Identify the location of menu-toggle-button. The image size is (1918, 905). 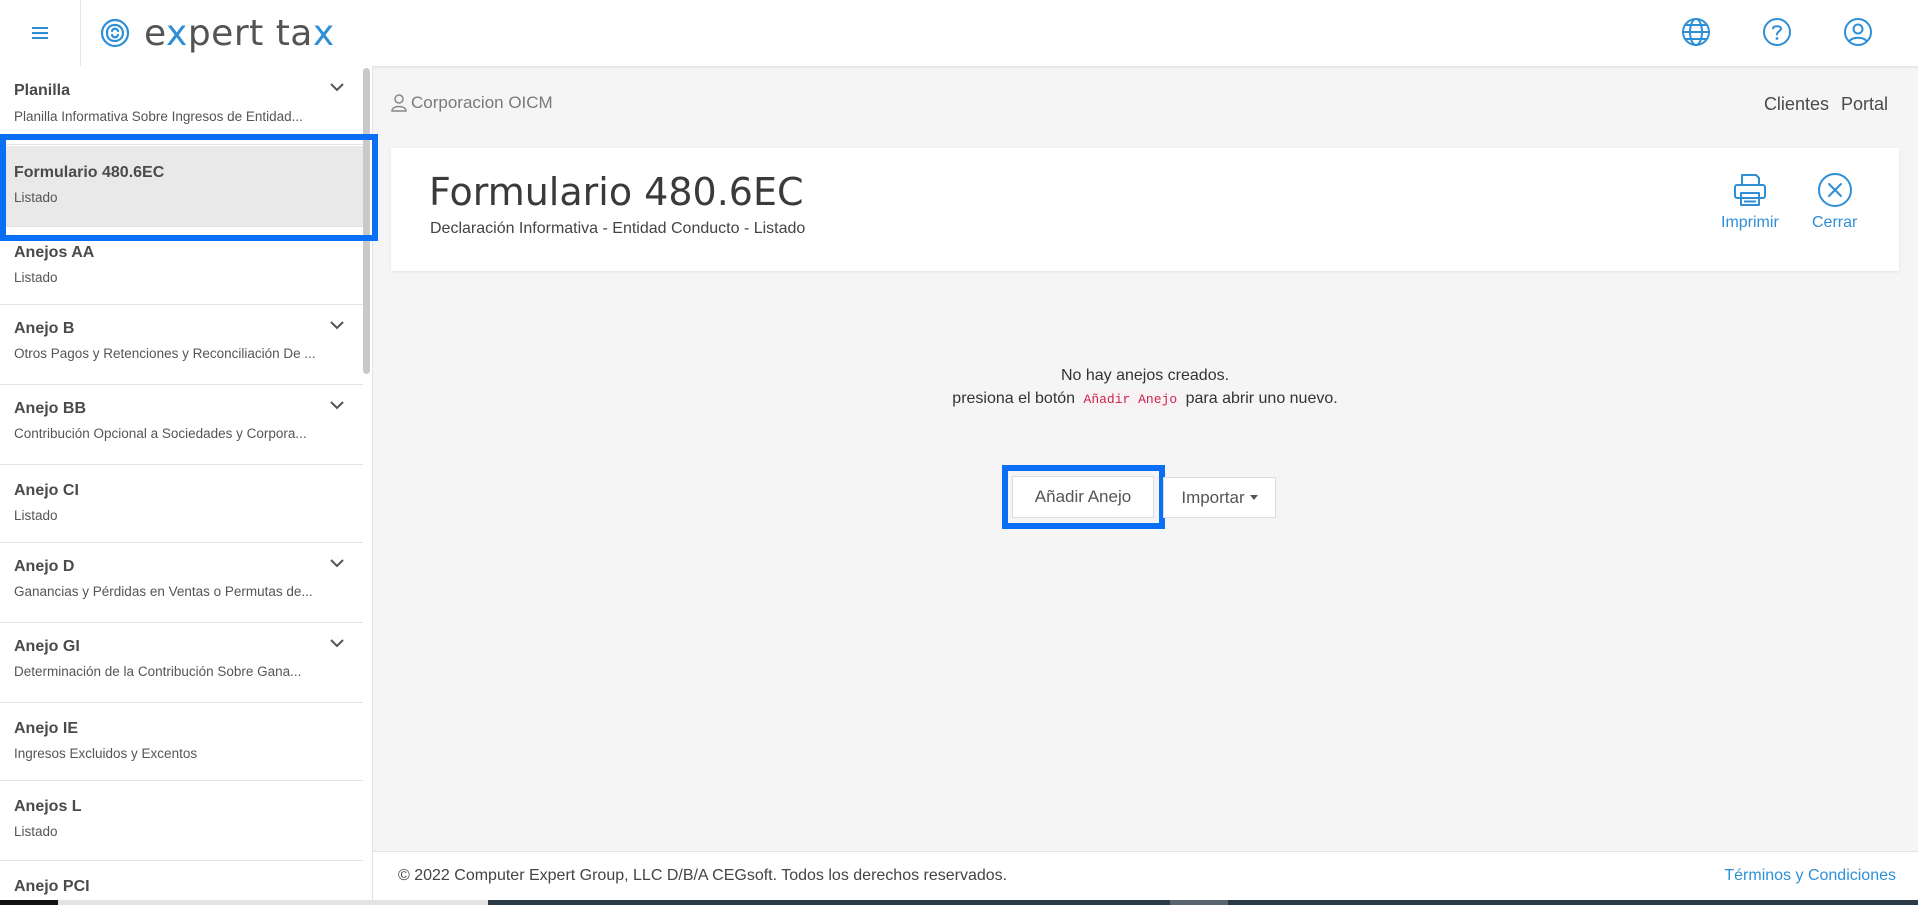
(40, 33).